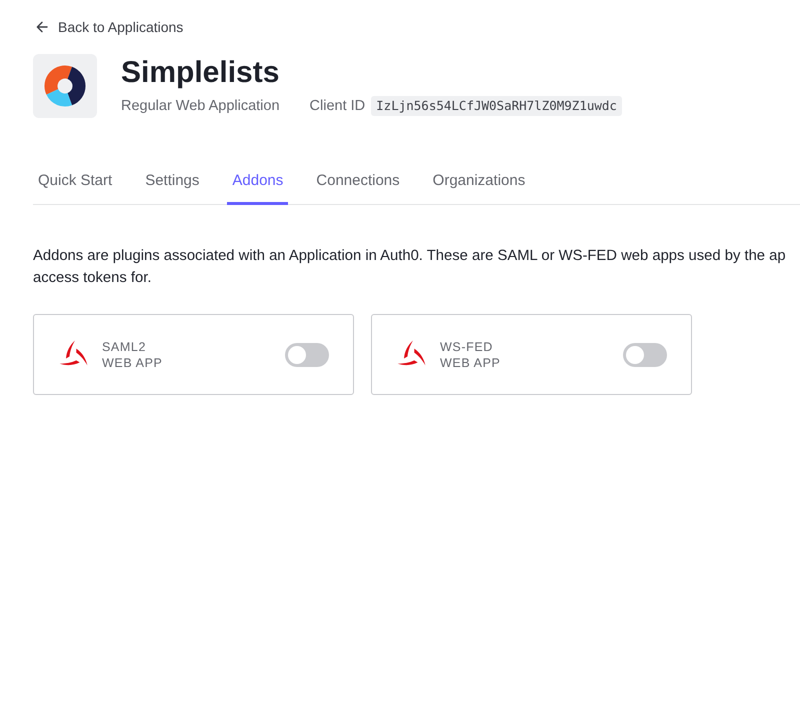  I want to click on app-title: Simplelists, so click(200, 73).